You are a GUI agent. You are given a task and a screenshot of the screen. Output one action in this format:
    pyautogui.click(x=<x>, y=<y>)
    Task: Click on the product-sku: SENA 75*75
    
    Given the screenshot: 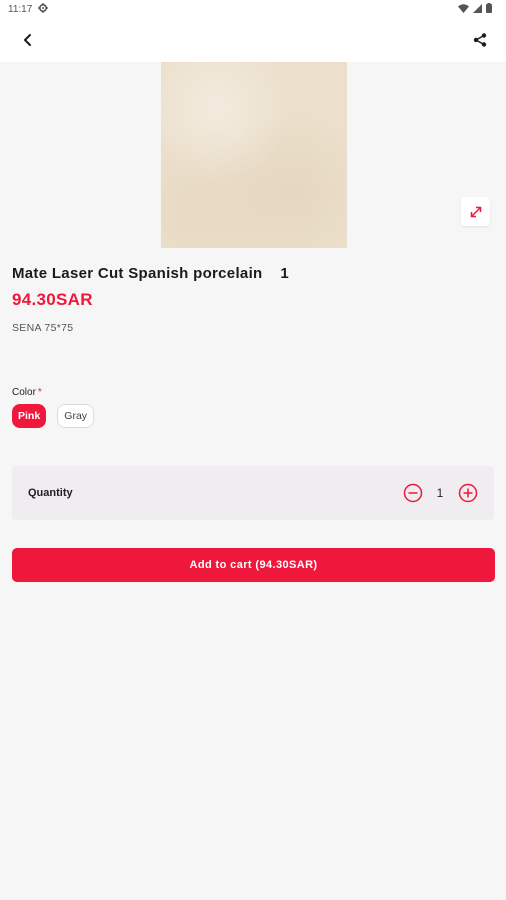 What is the action you would take?
    pyautogui.click(x=43, y=328)
    